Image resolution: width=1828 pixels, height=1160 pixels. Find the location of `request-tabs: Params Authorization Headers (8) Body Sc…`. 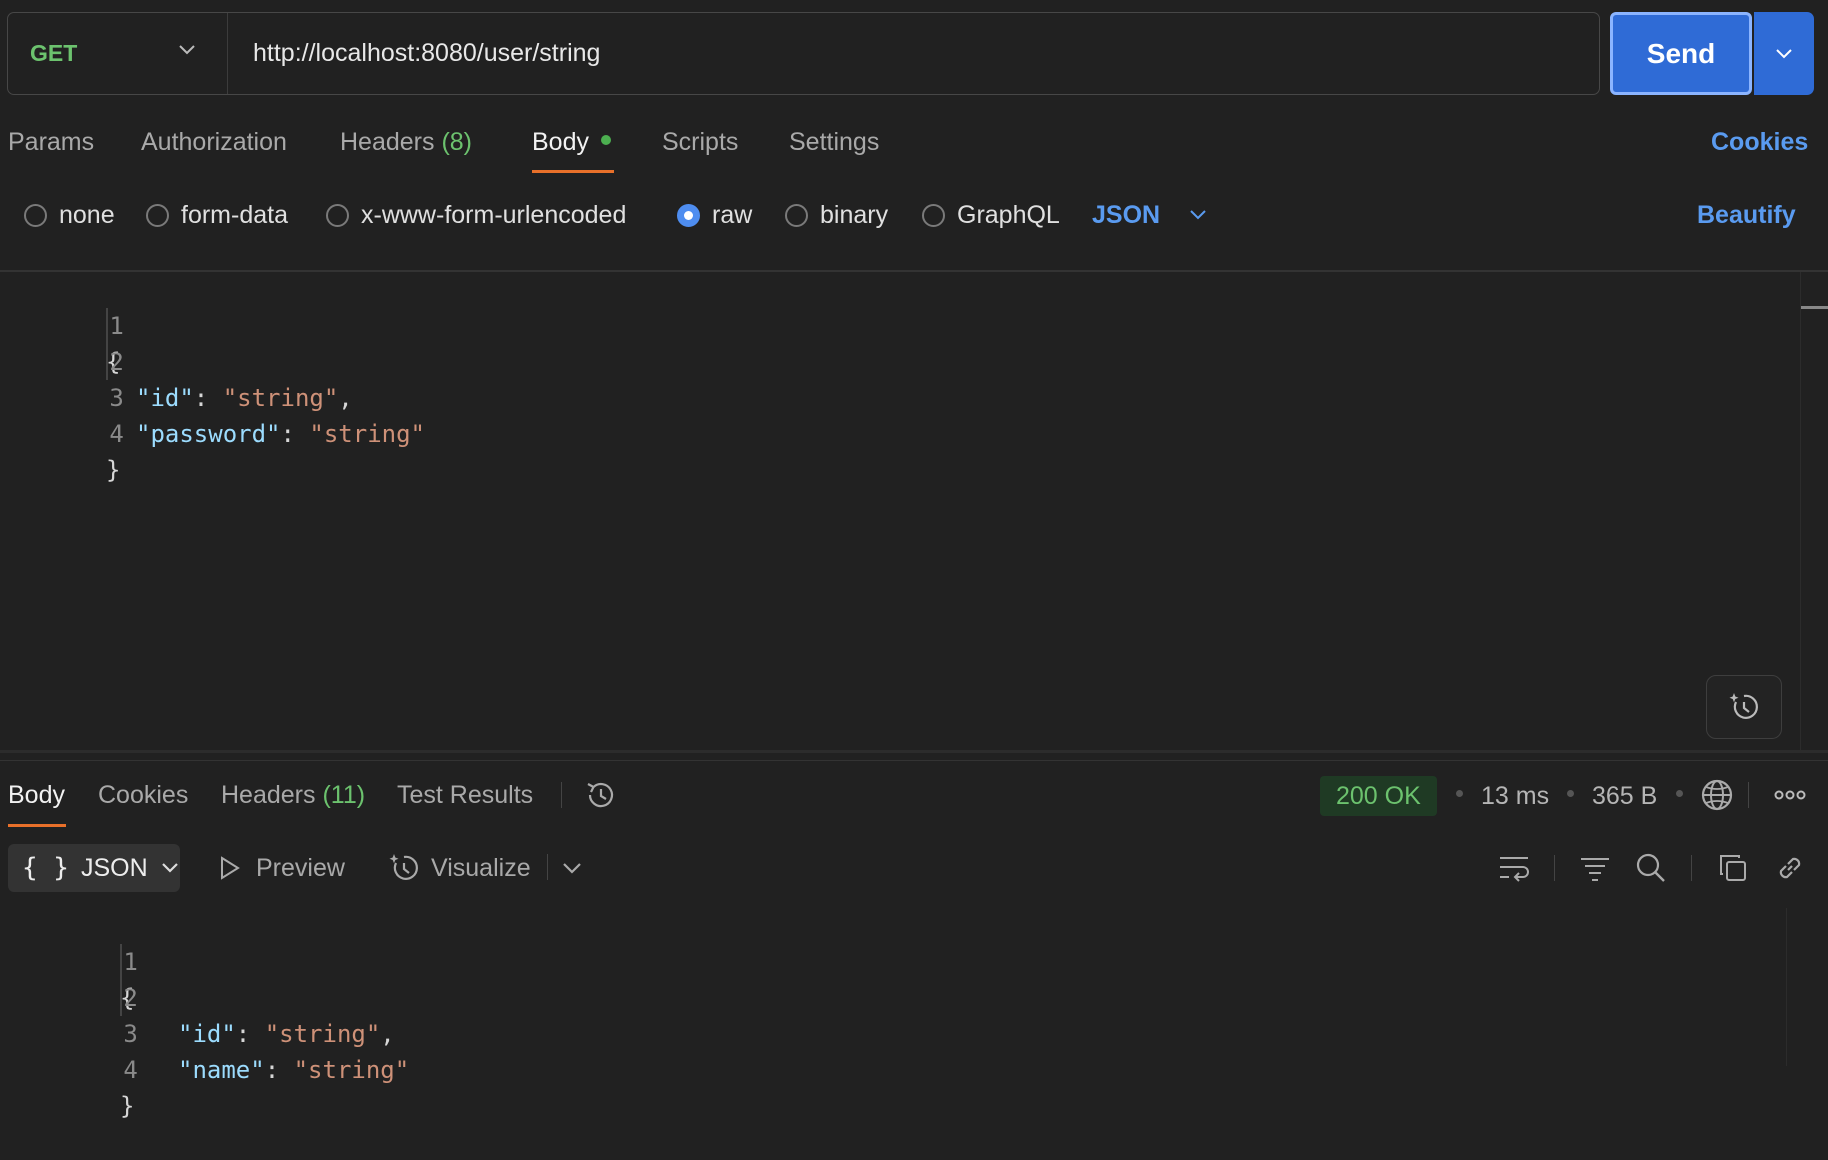

request-tabs: Params Authorization Headers (8) Body Sc… is located at coordinates (918, 148).